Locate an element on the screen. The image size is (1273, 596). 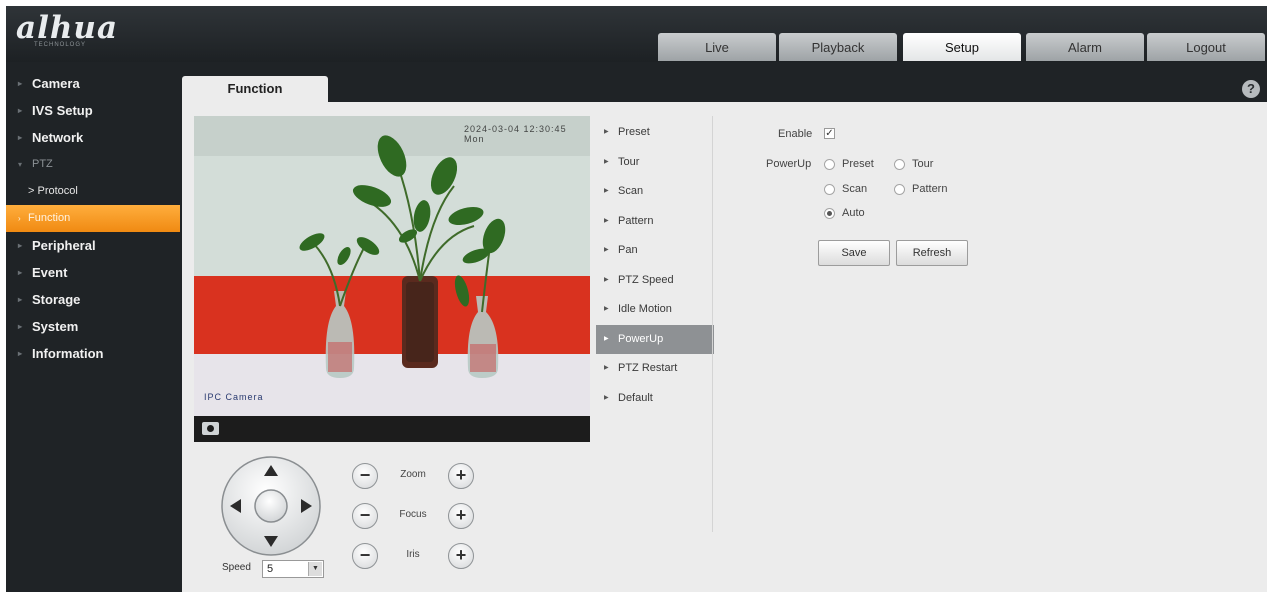
focus-near-button: − is located at coordinates (365, 516).